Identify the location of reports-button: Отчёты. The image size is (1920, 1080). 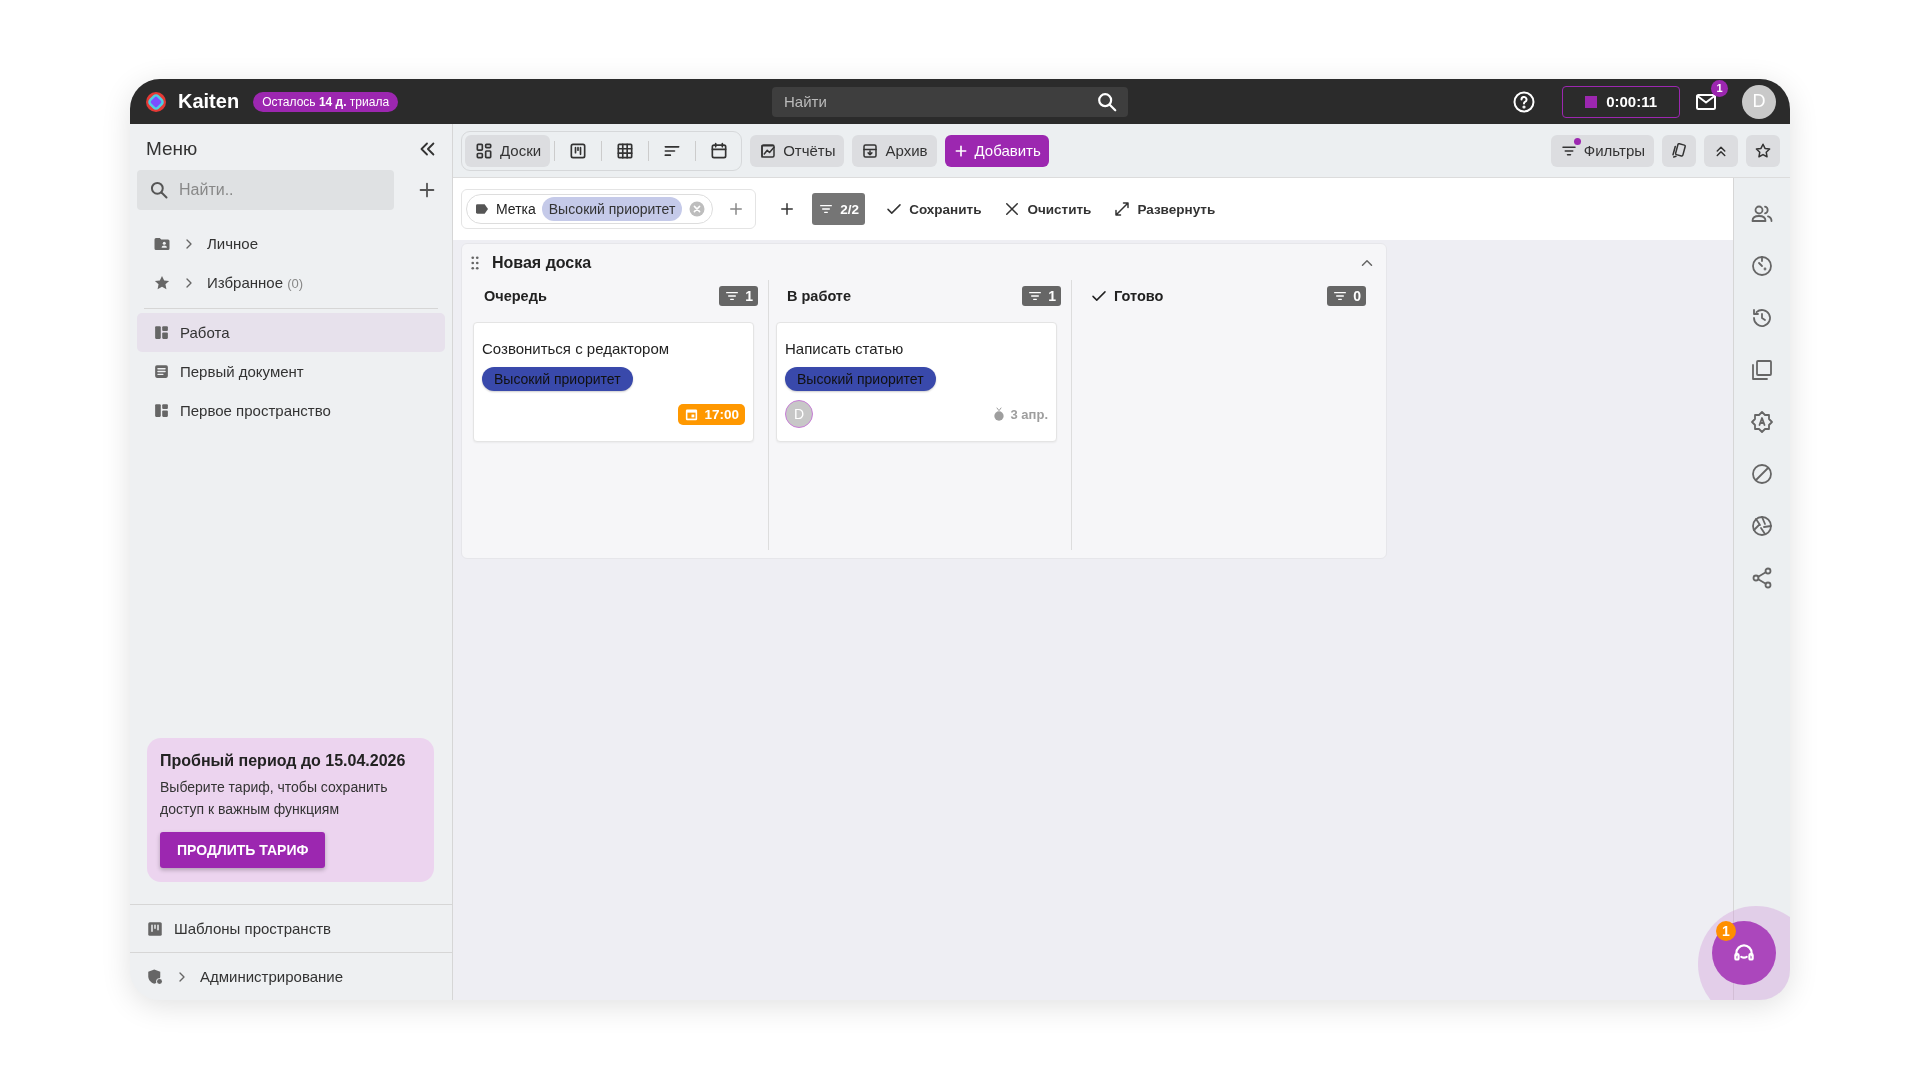
(797, 150).